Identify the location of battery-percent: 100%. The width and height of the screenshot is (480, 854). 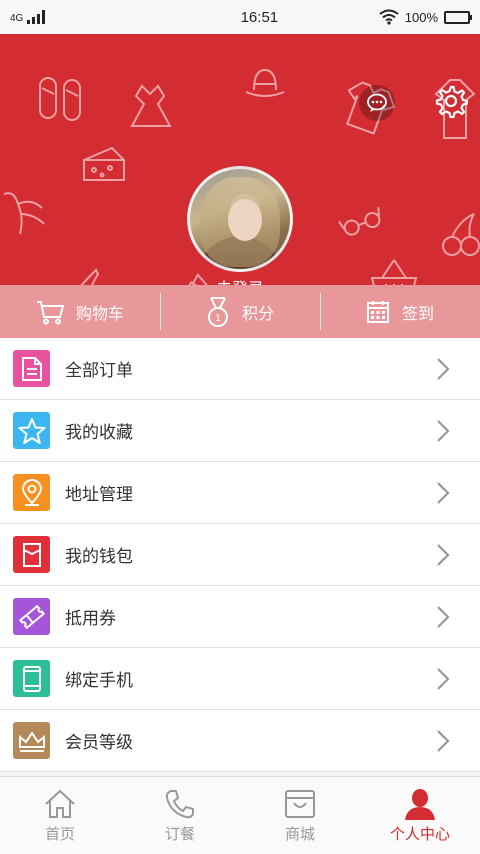
(421, 17).